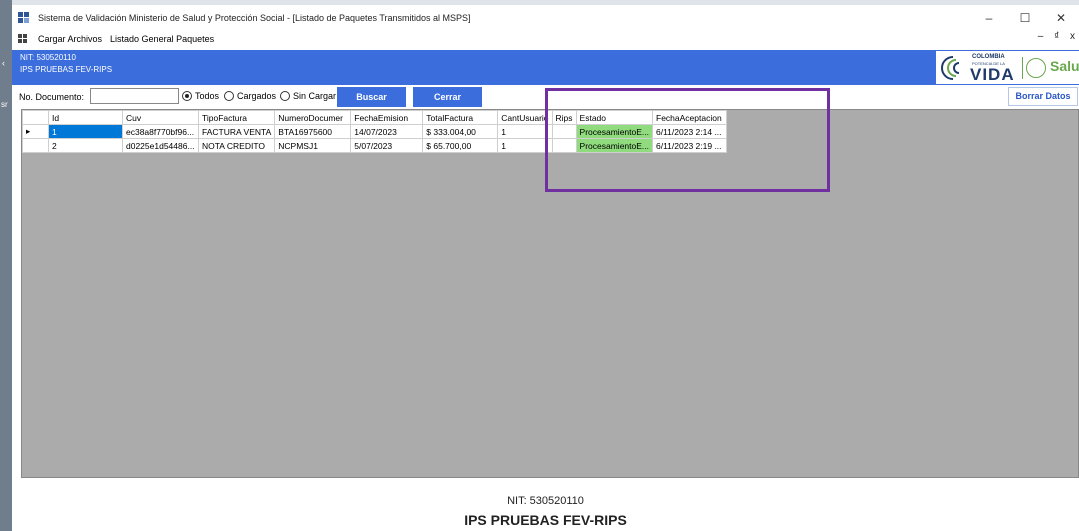 Image resolution: width=1079 pixels, height=531 pixels. Describe the element at coordinates (160, 117) in the screenshot. I see `column-header-cuv: Cuv` at that location.